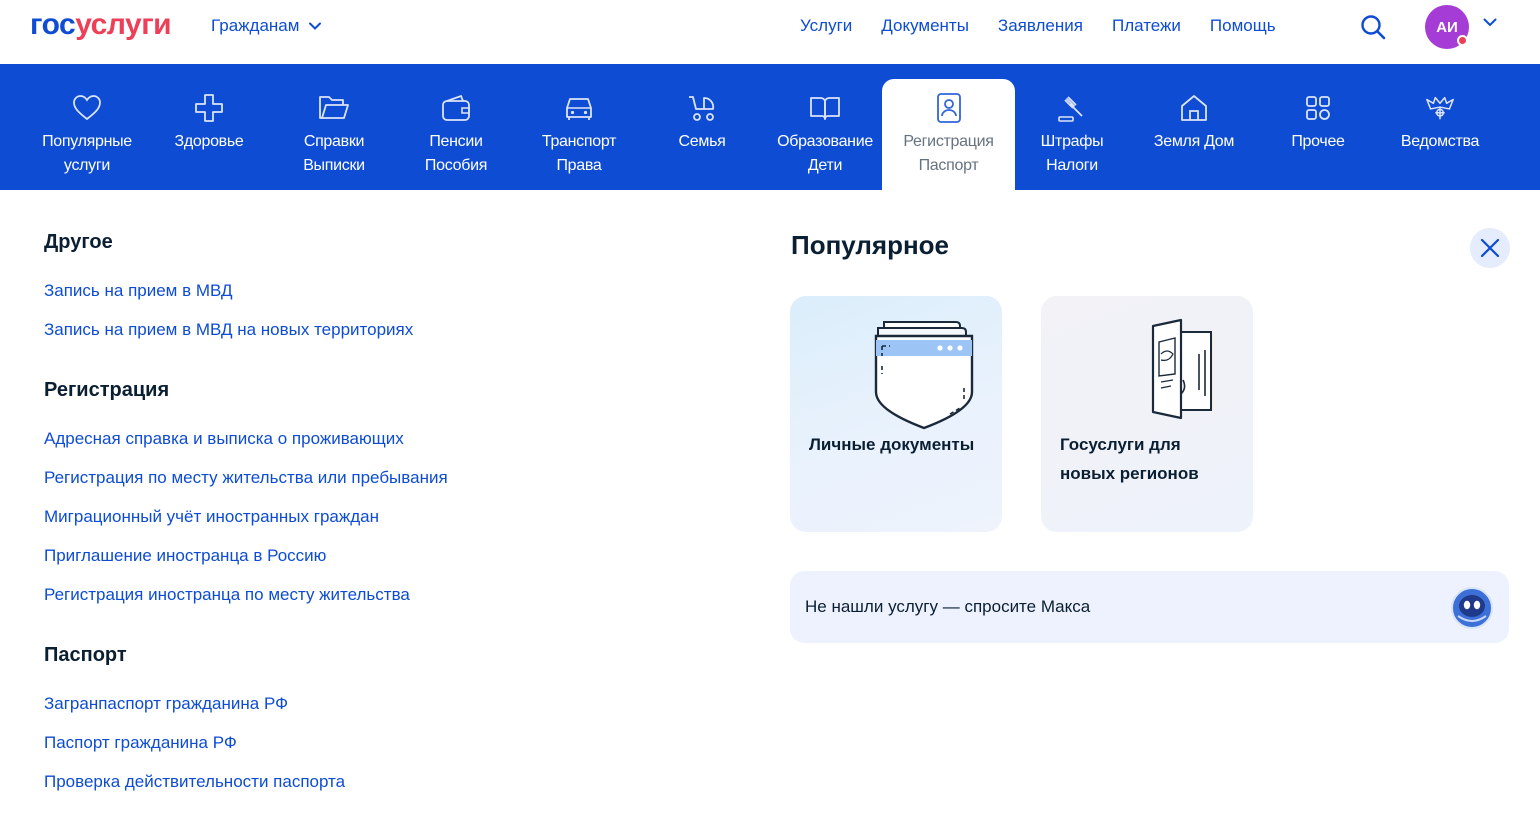 This screenshot has width=1540, height=823. Describe the element at coordinates (1072, 108) in the screenshot. I see `gavel-icon` at that location.